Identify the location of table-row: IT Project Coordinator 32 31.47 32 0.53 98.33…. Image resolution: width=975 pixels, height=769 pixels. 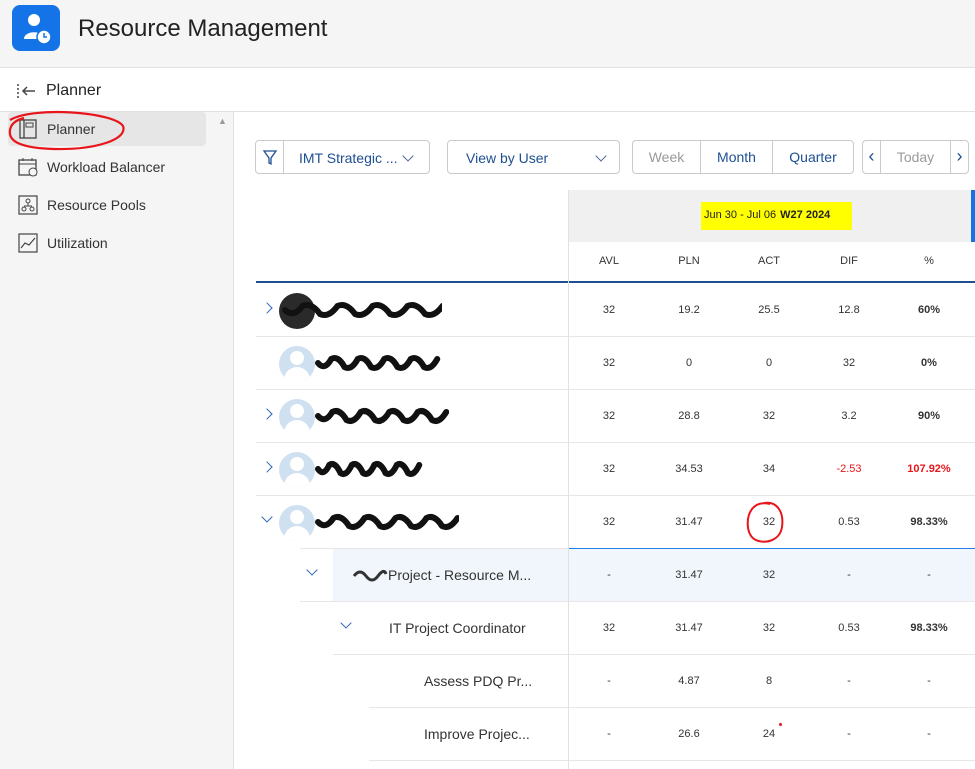
(487, 628).